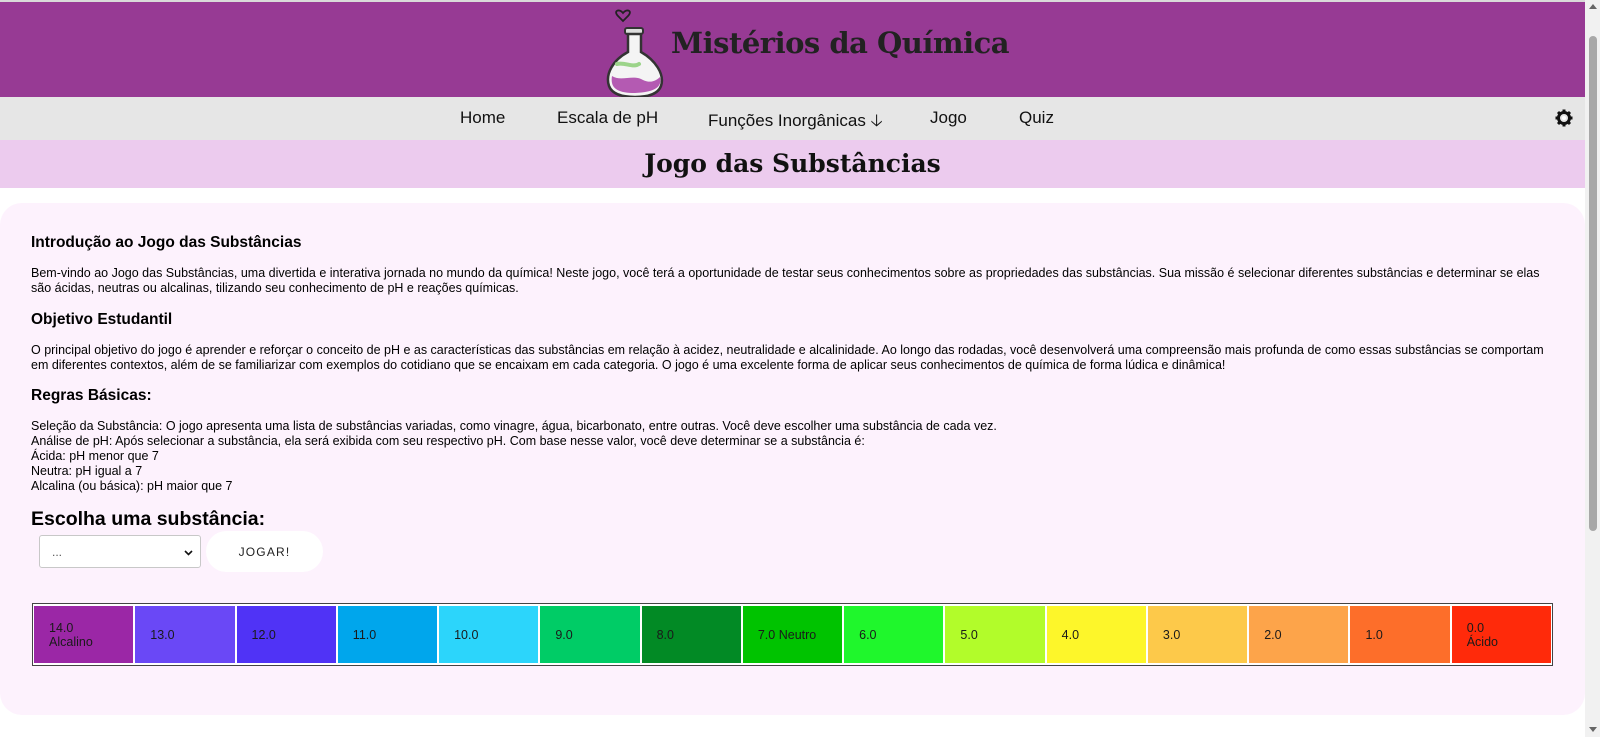 The image size is (1600, 737). What do you see at coordinates (607, 118) in the screenshot?
I see `nav-item-escala-ph: Escala de pH` at bounding box center [607, 118].